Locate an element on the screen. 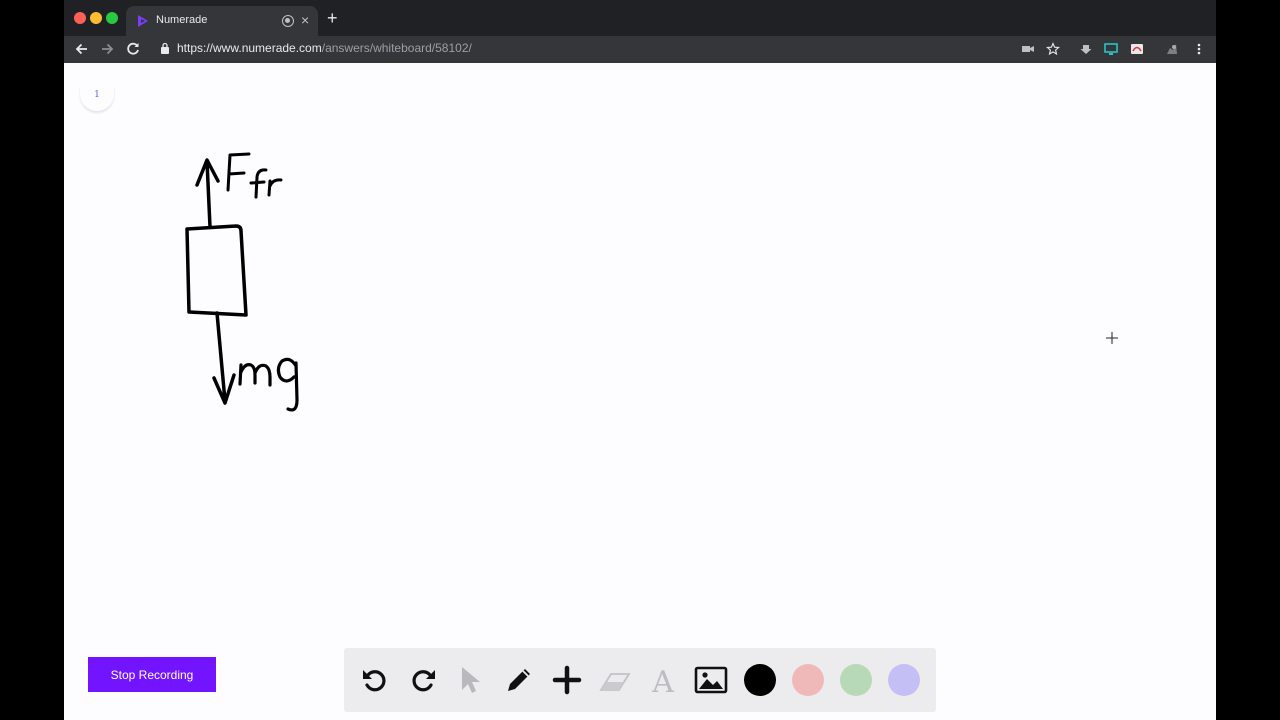  camera-icon is located at coordinates (1028, 49).